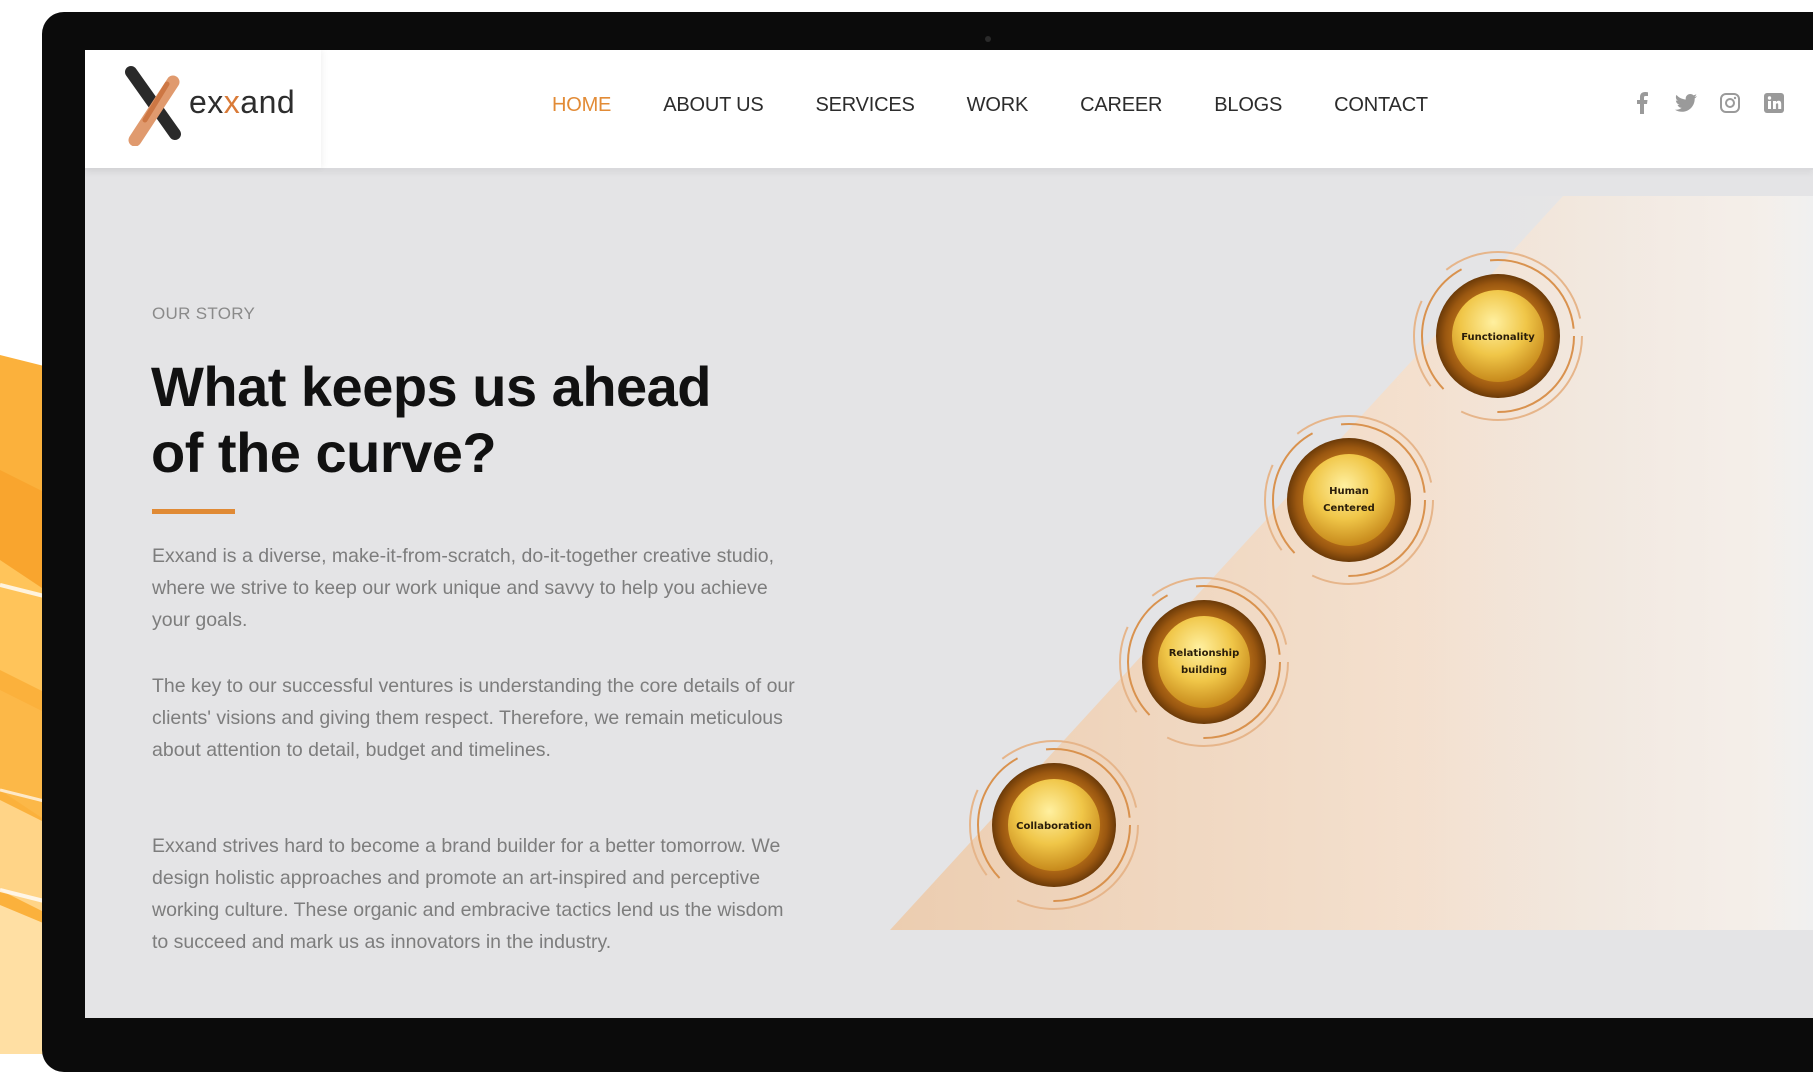 Image resolution: width=1813 pixels, height=1072 pixels. I want to click on social-links, so click(1708, 103).